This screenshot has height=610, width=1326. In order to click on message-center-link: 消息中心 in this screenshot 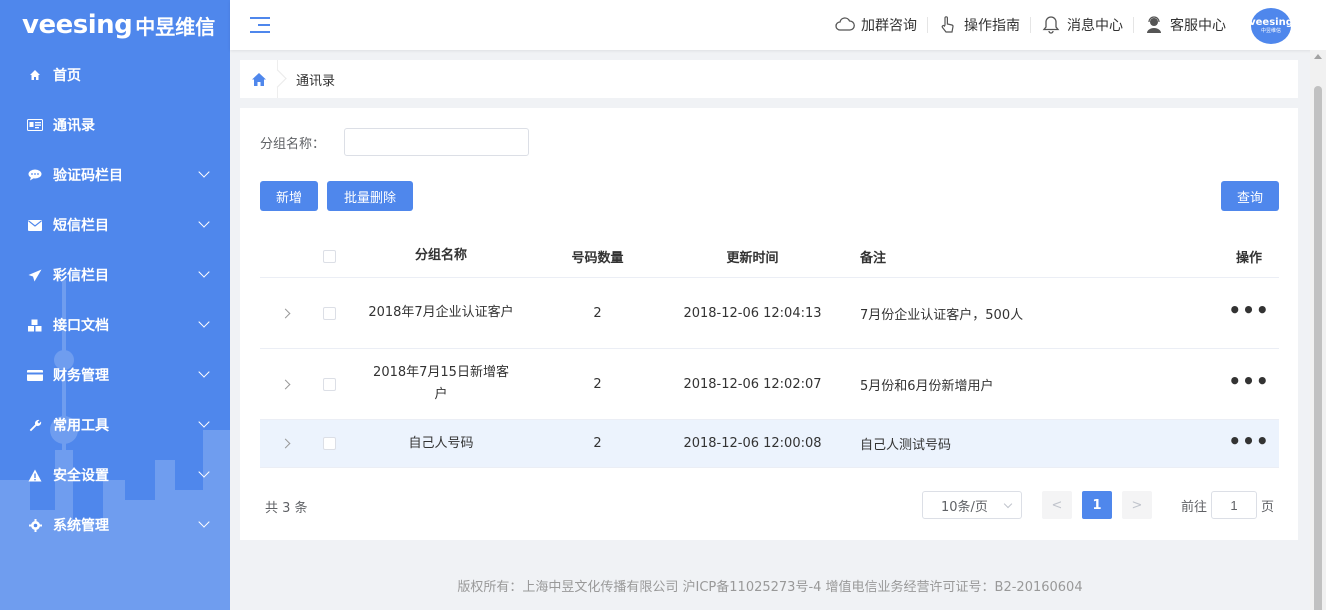, I will do `click(1082, 25)`.